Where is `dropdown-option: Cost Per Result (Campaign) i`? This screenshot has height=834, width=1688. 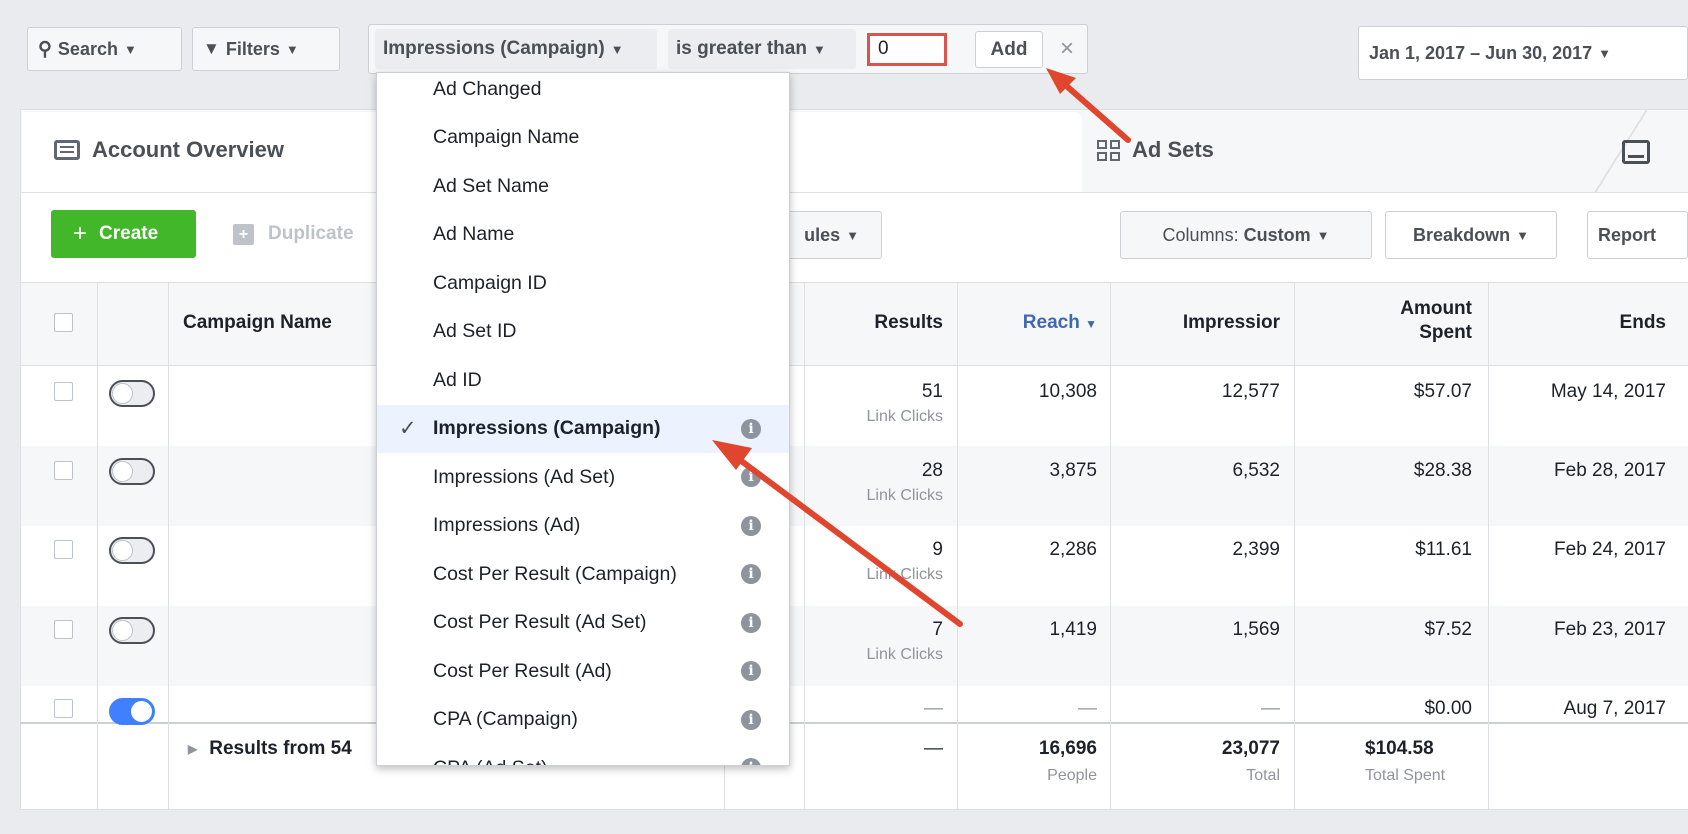 dropdown-option: Cost Per Result (Campaign) i is located at coordinates (583, 574).